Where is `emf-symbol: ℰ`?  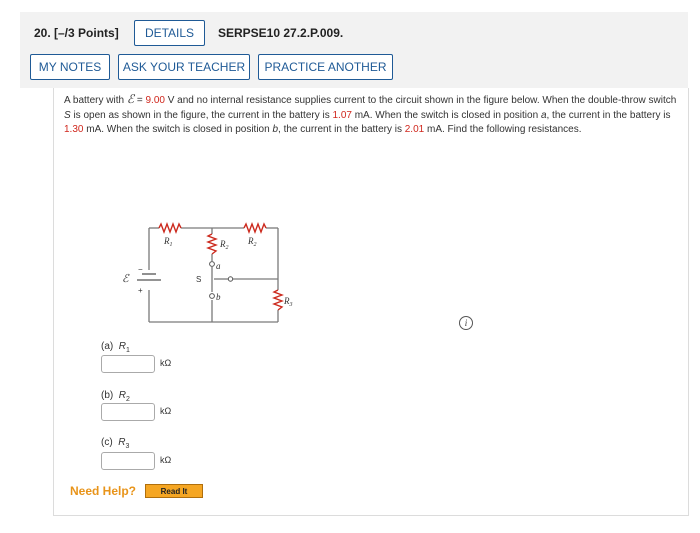
emf-symbol: ℰ is located at coordinates (130, 99).